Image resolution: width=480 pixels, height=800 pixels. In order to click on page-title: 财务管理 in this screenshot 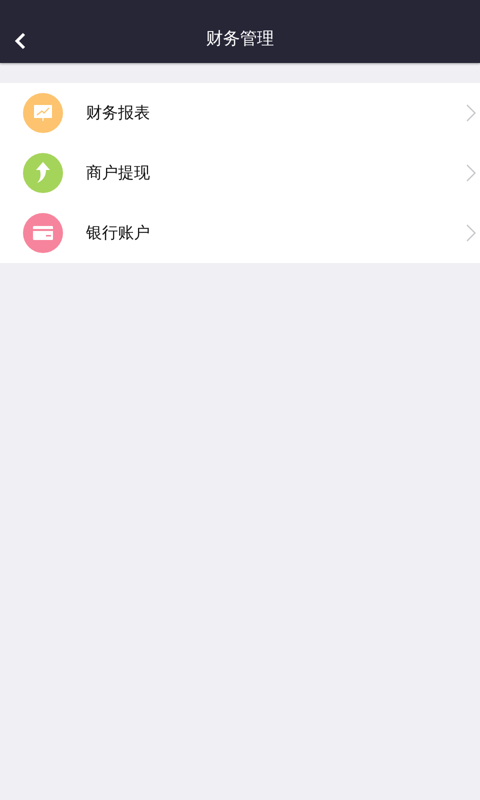, I will do `click(240, 39)`.